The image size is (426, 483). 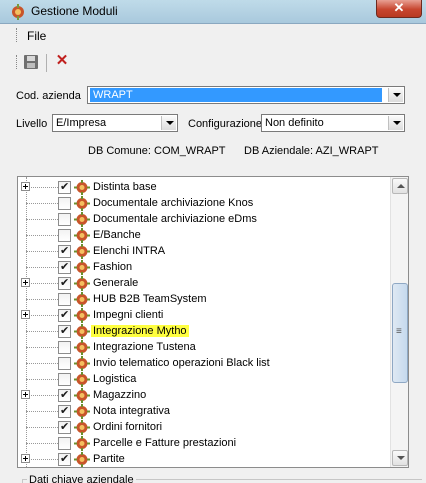 I want to click on livello-combo: E/Impresa, so click(x=115, y=123).